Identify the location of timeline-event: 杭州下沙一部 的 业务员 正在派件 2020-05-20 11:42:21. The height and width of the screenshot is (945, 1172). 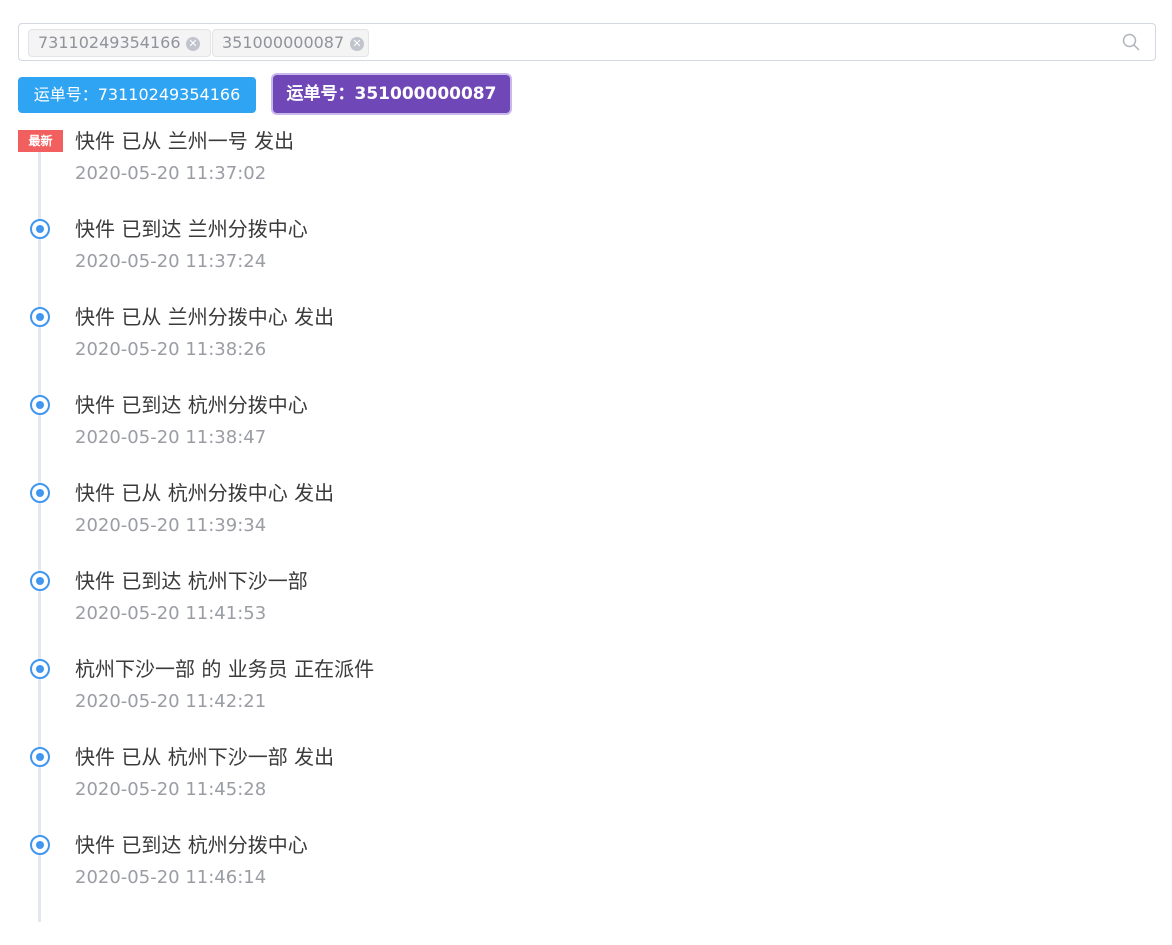
(586, 697).